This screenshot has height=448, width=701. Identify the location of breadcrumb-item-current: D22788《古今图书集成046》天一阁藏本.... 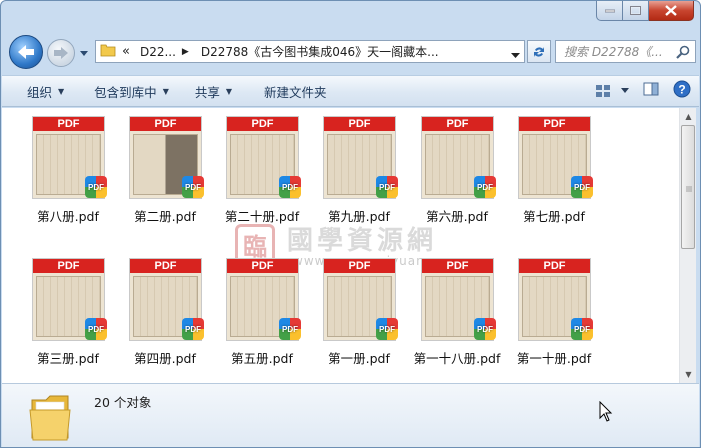
(320, 51).